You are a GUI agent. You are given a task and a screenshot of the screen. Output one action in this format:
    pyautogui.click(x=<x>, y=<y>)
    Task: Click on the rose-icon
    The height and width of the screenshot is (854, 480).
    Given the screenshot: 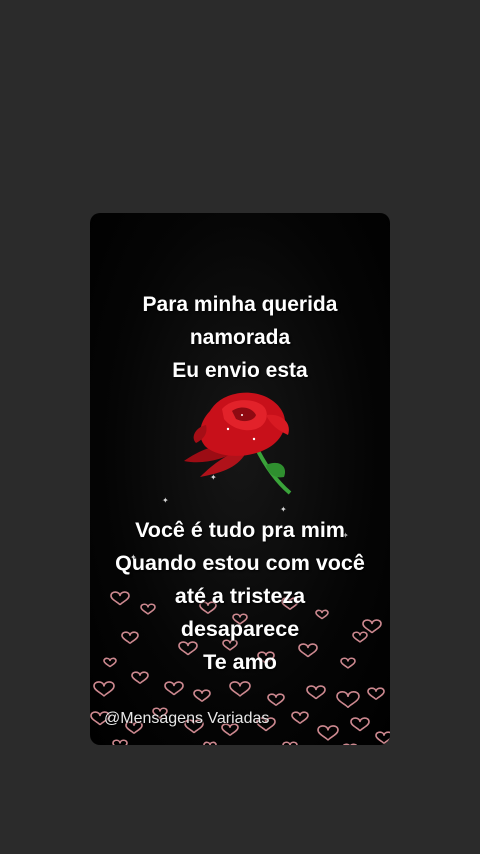 What is the action you would take?
    pyautogui.click(x=238, y=443)
    